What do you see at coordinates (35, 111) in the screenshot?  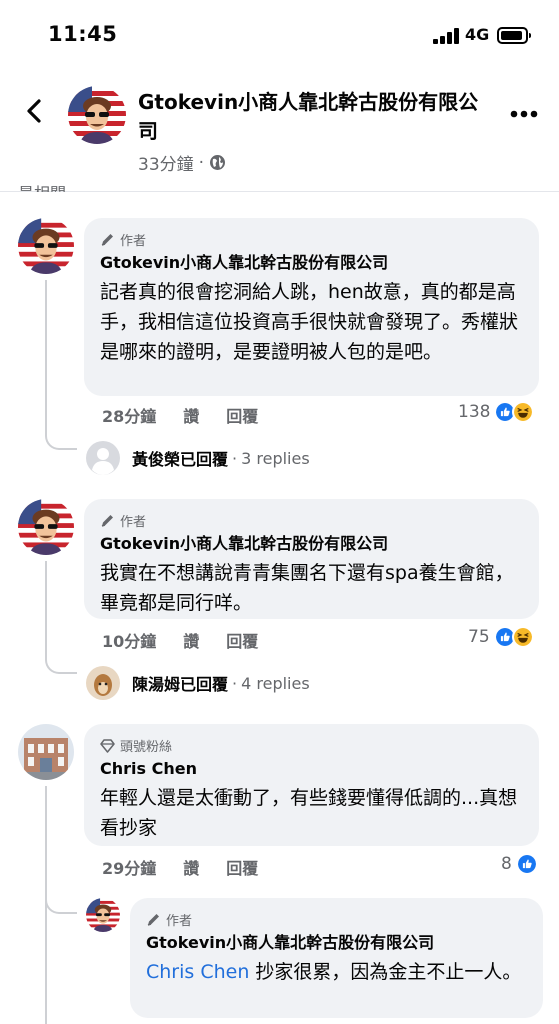 I see `chevron-left-icon` at bounding box center [35, 111].